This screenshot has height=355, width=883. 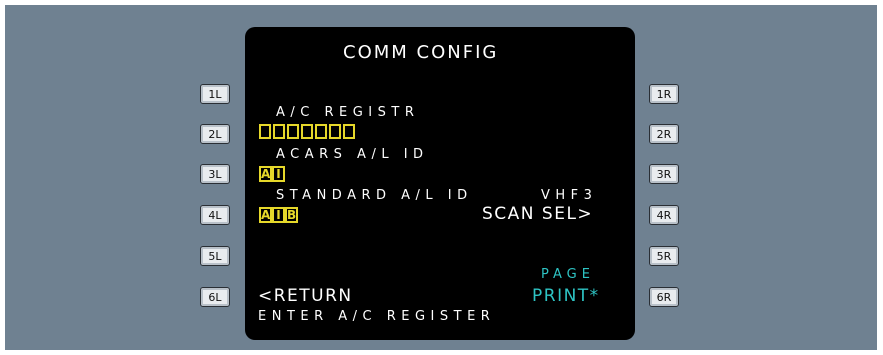 I want to click on lsk-1l-button: 1L, so click(x=215, y=94).